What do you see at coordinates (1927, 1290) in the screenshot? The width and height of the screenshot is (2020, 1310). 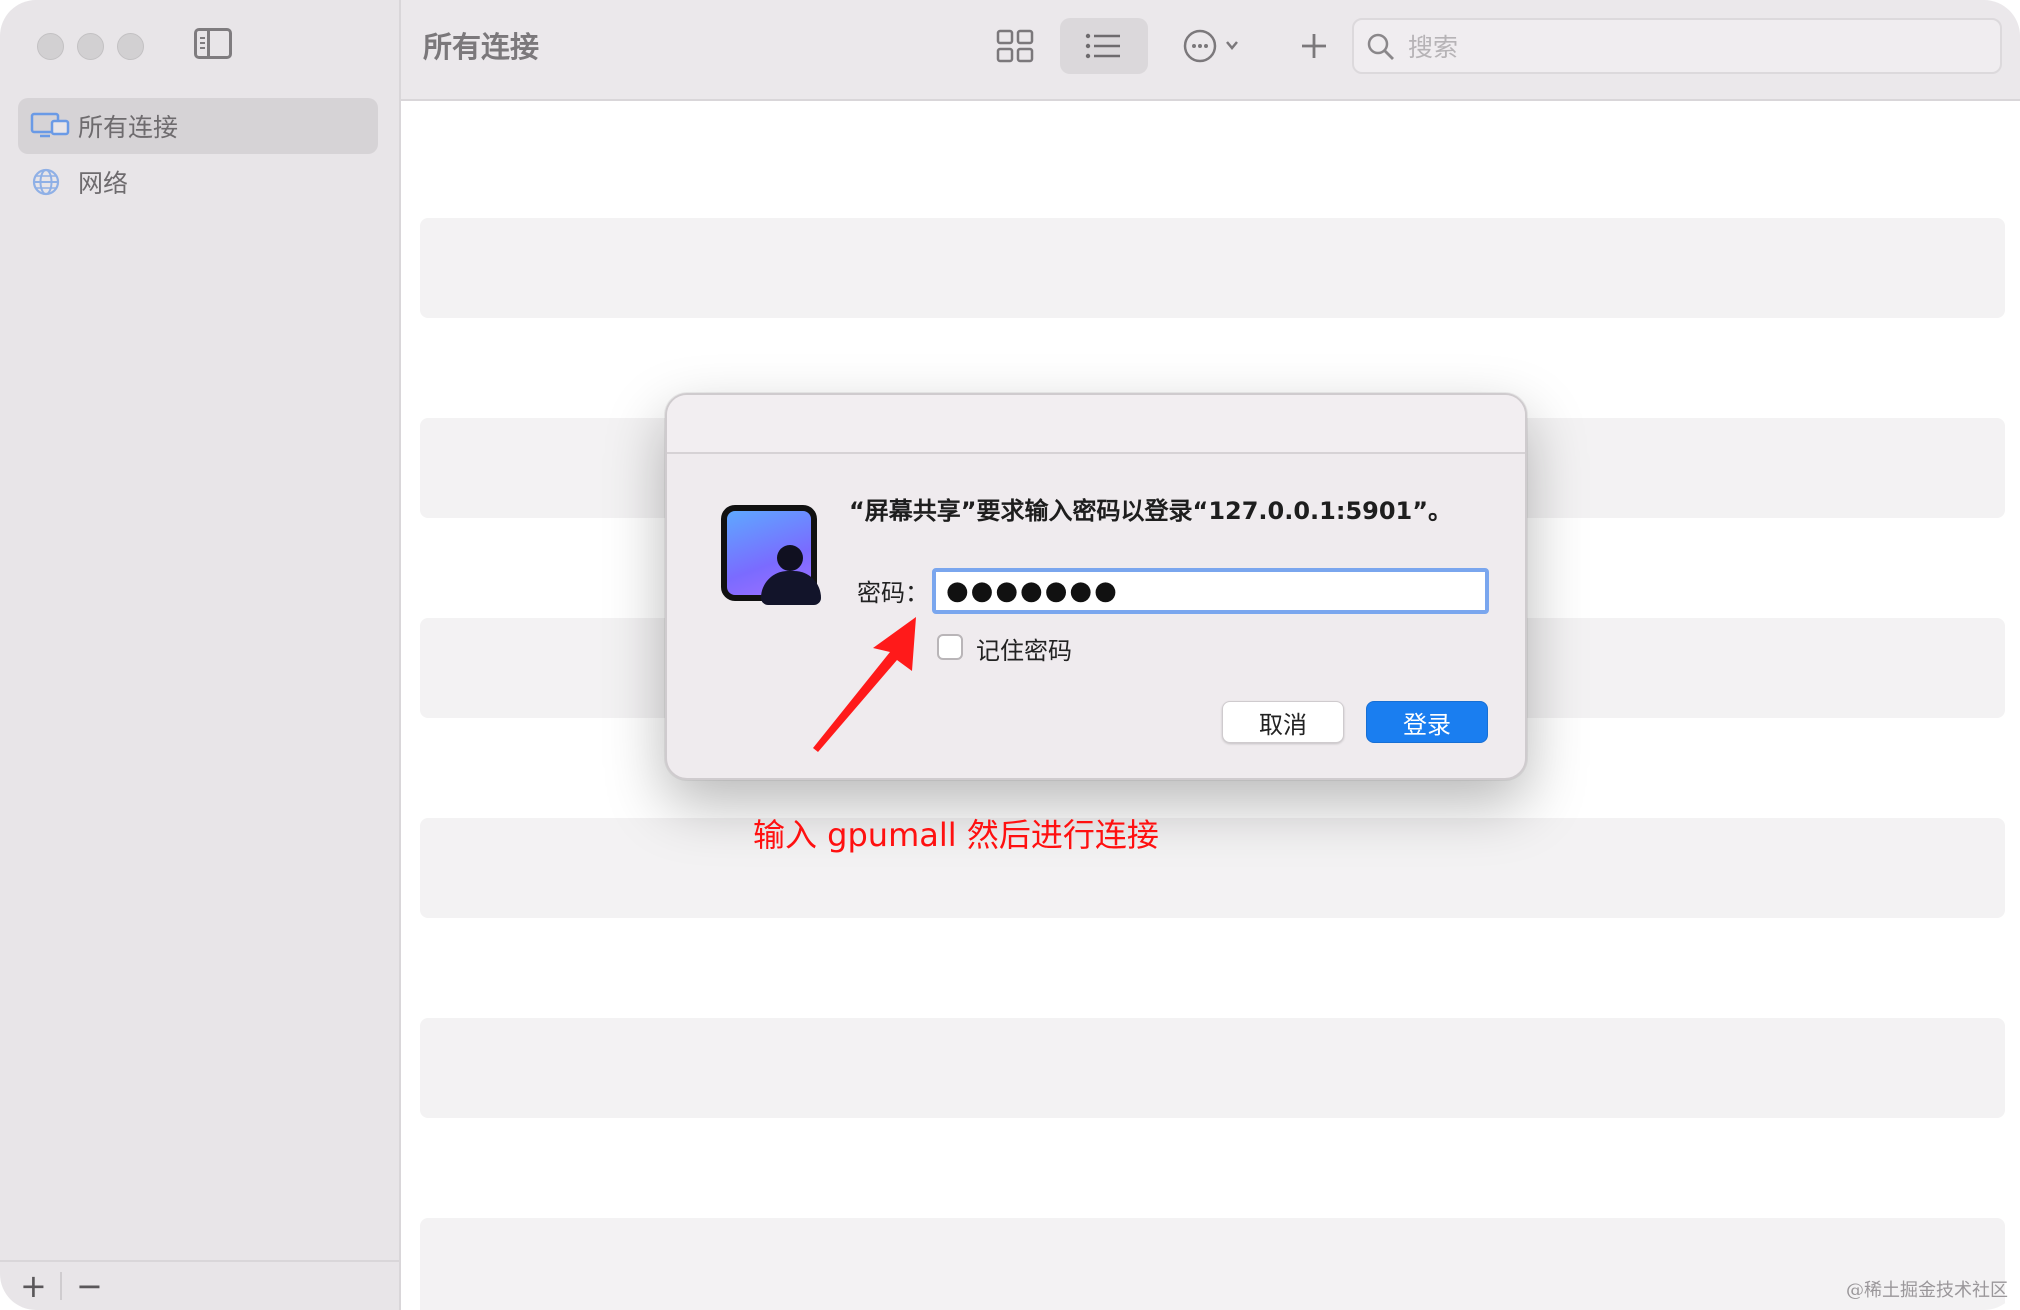 I see `watermark: @稀土掘金技术社区` at bounding box center [1927, 1290].